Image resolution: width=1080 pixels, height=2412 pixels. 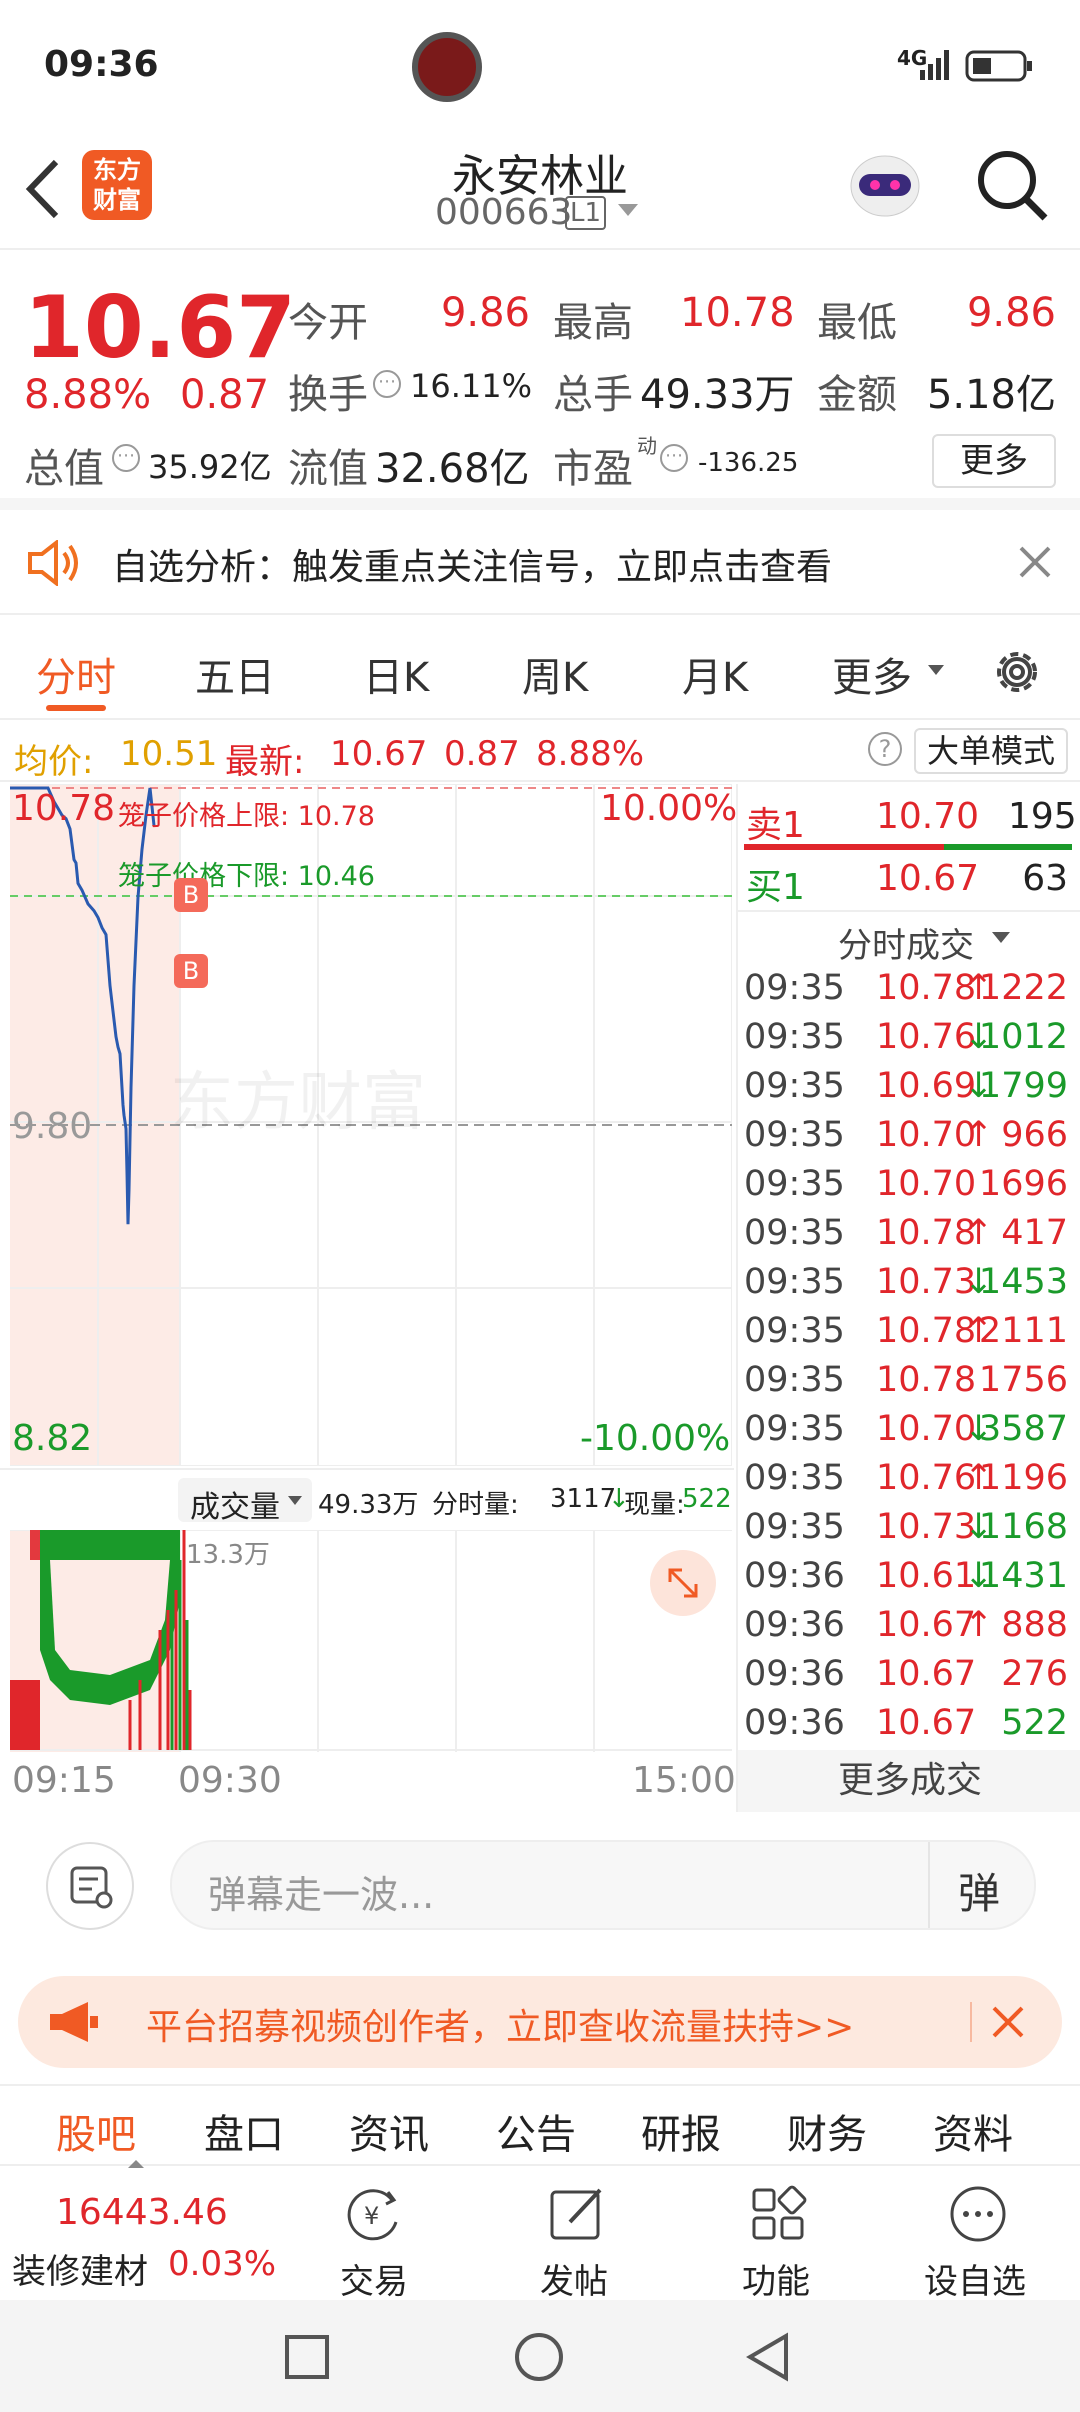 What do you see at coordinates (926, 1037) in the screenshot?
I see `trade-price: 10.76` at bounding box center [926, 1037].